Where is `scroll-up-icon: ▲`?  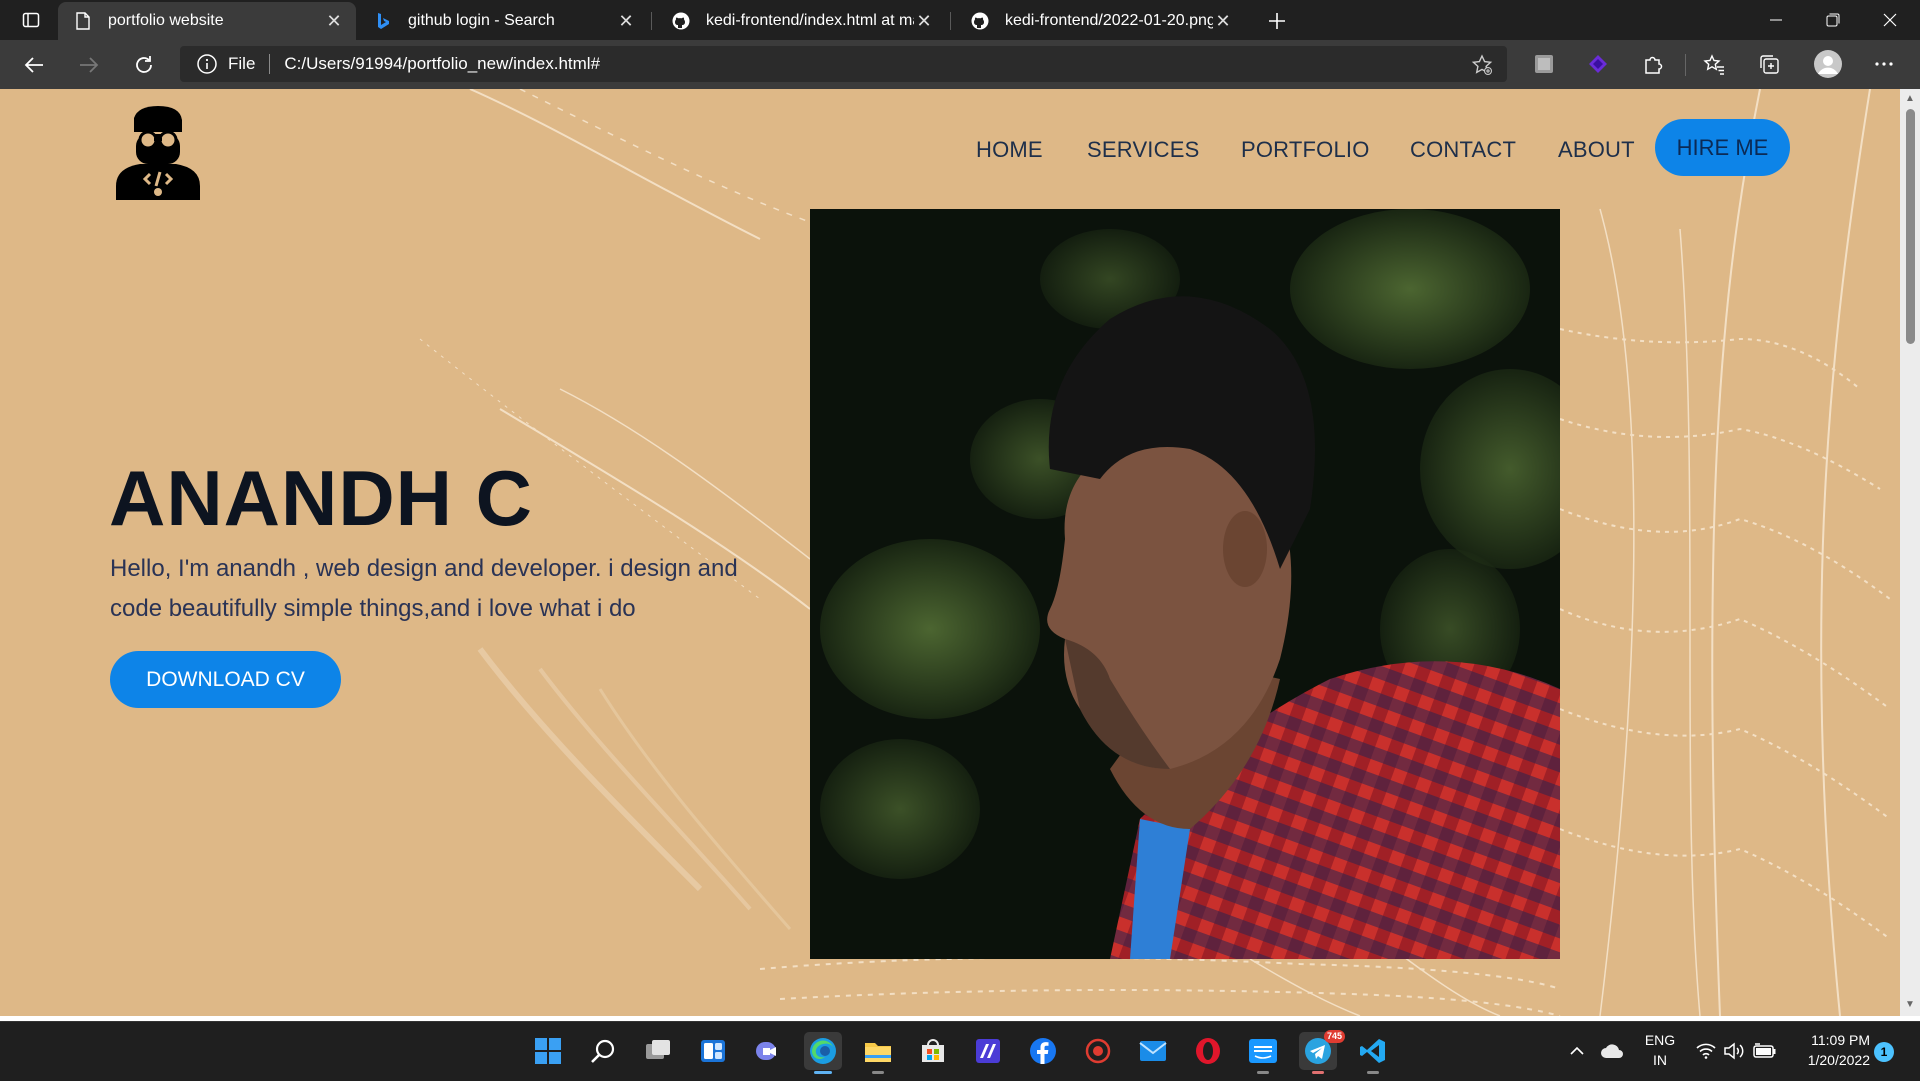
scroll-up-icon: ▲ is located at coordinates (1910, 99).